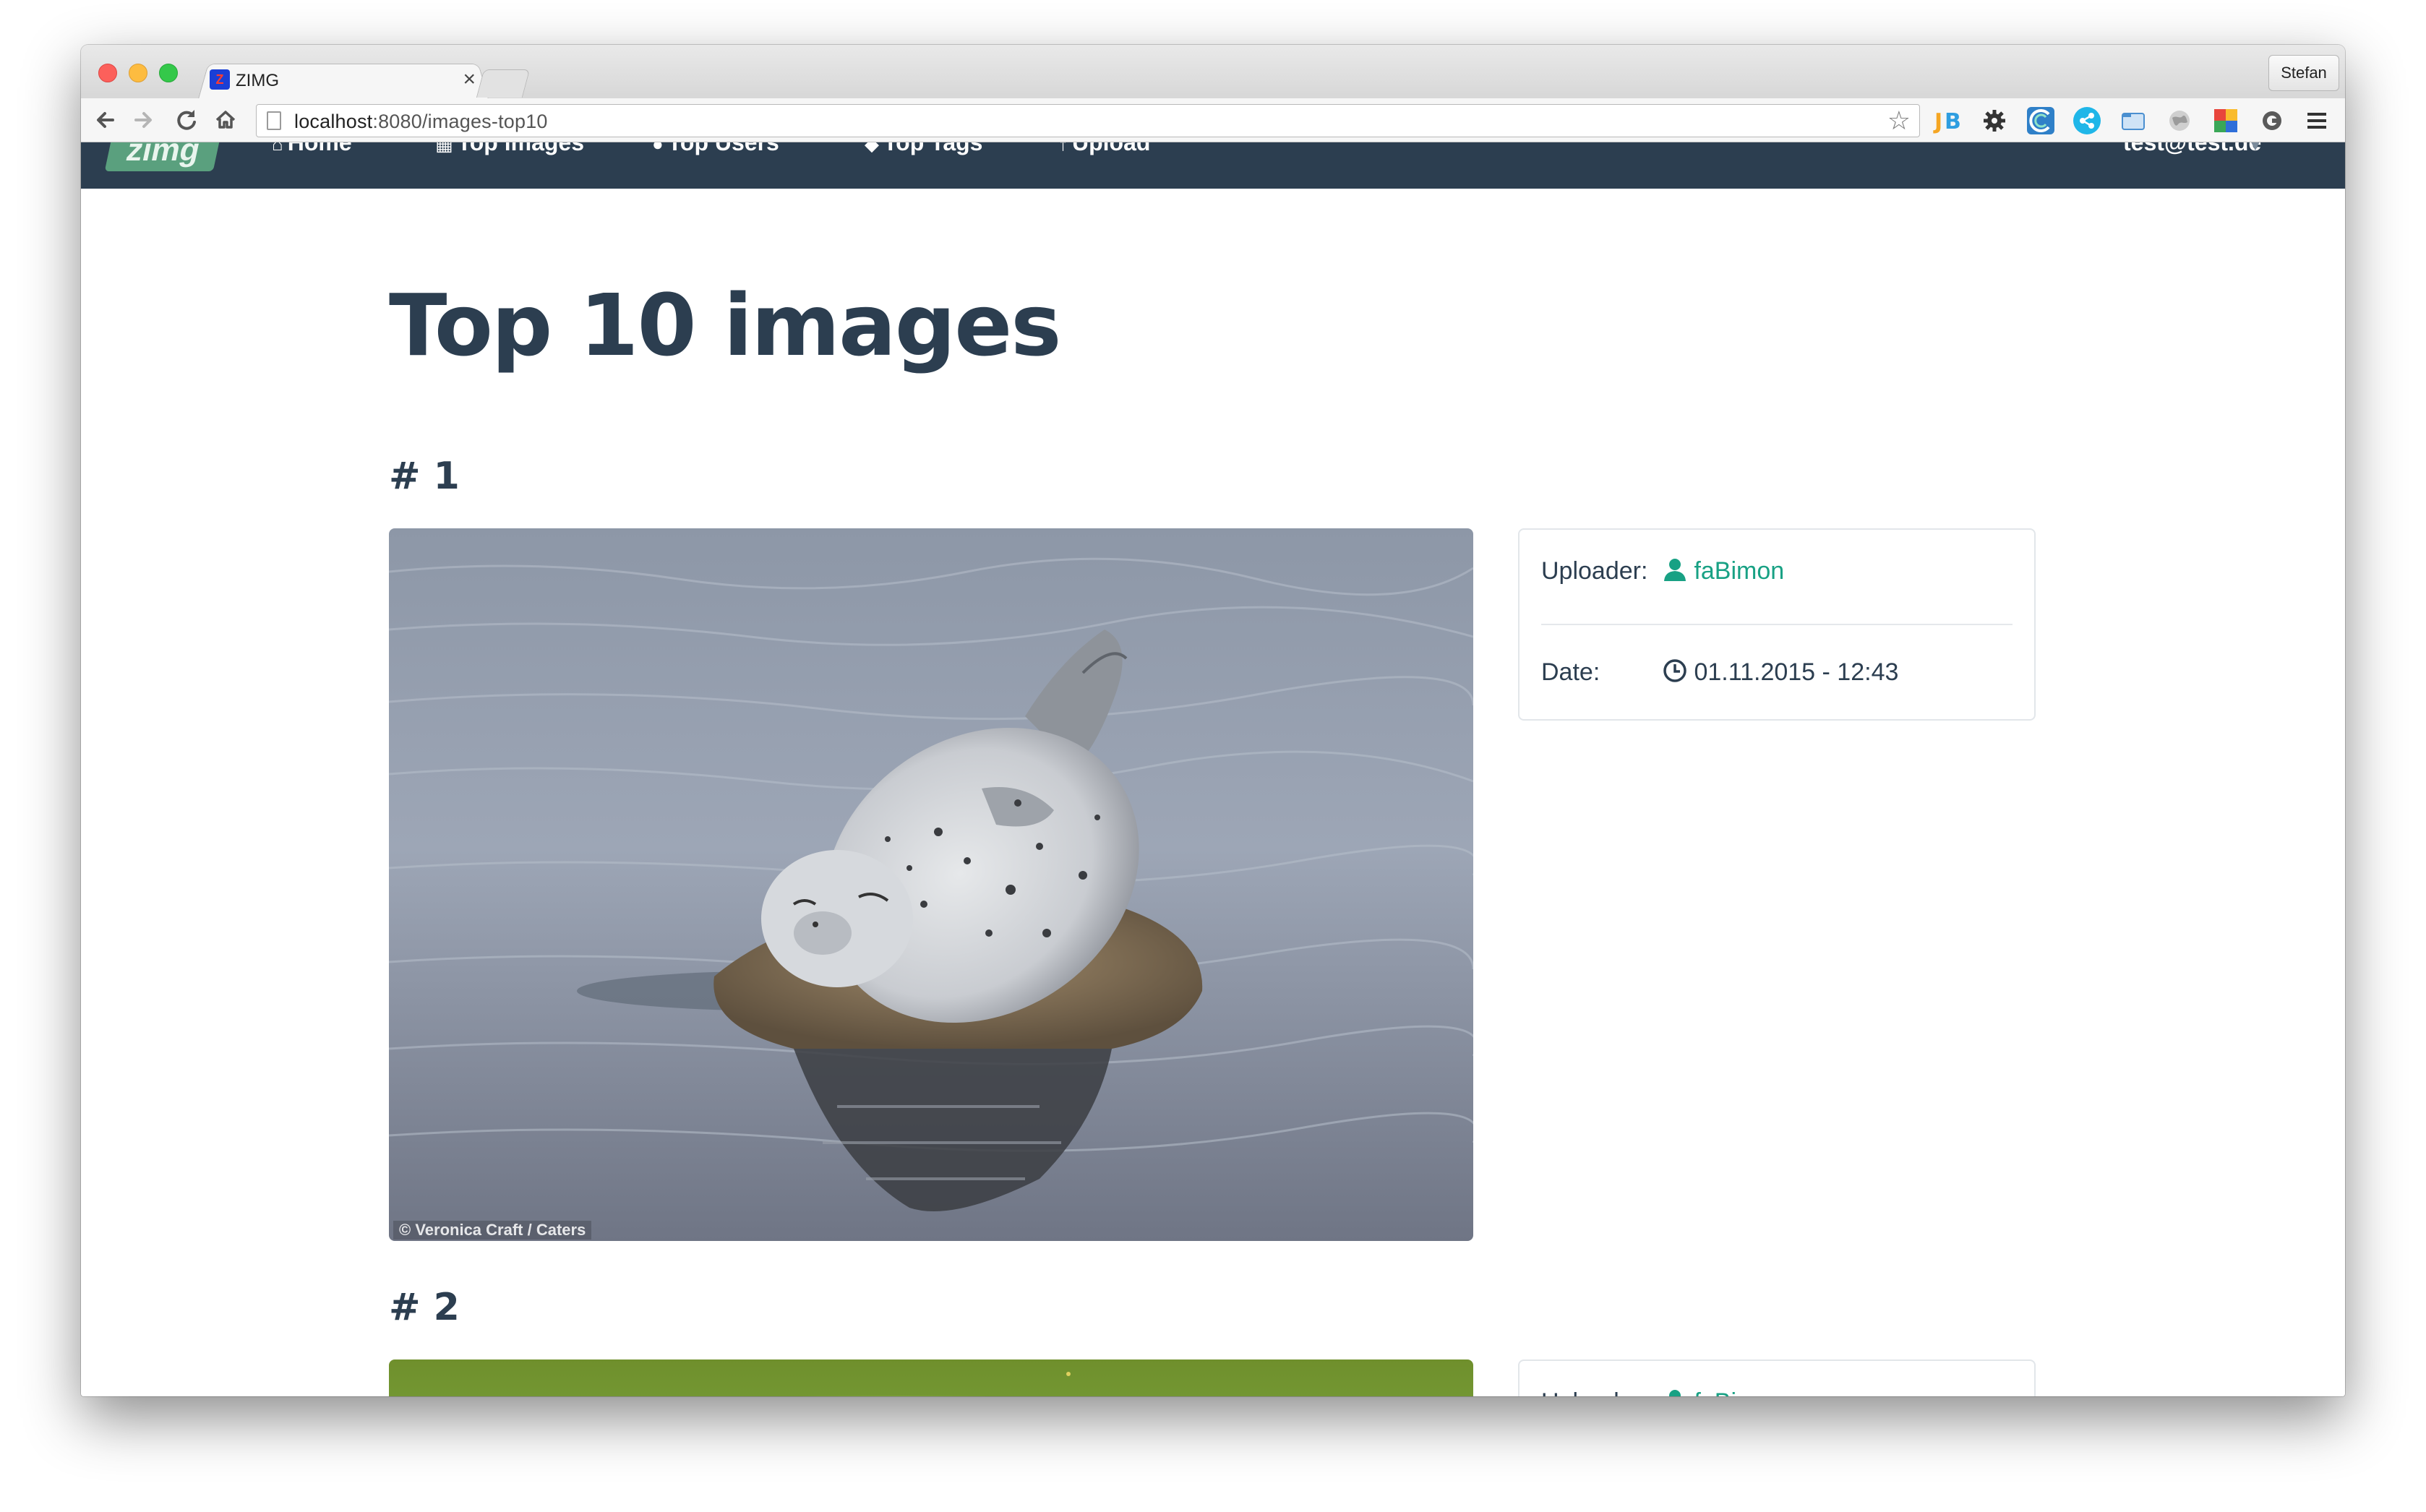  I want to click on svg-text: J, so click(1937, 121).